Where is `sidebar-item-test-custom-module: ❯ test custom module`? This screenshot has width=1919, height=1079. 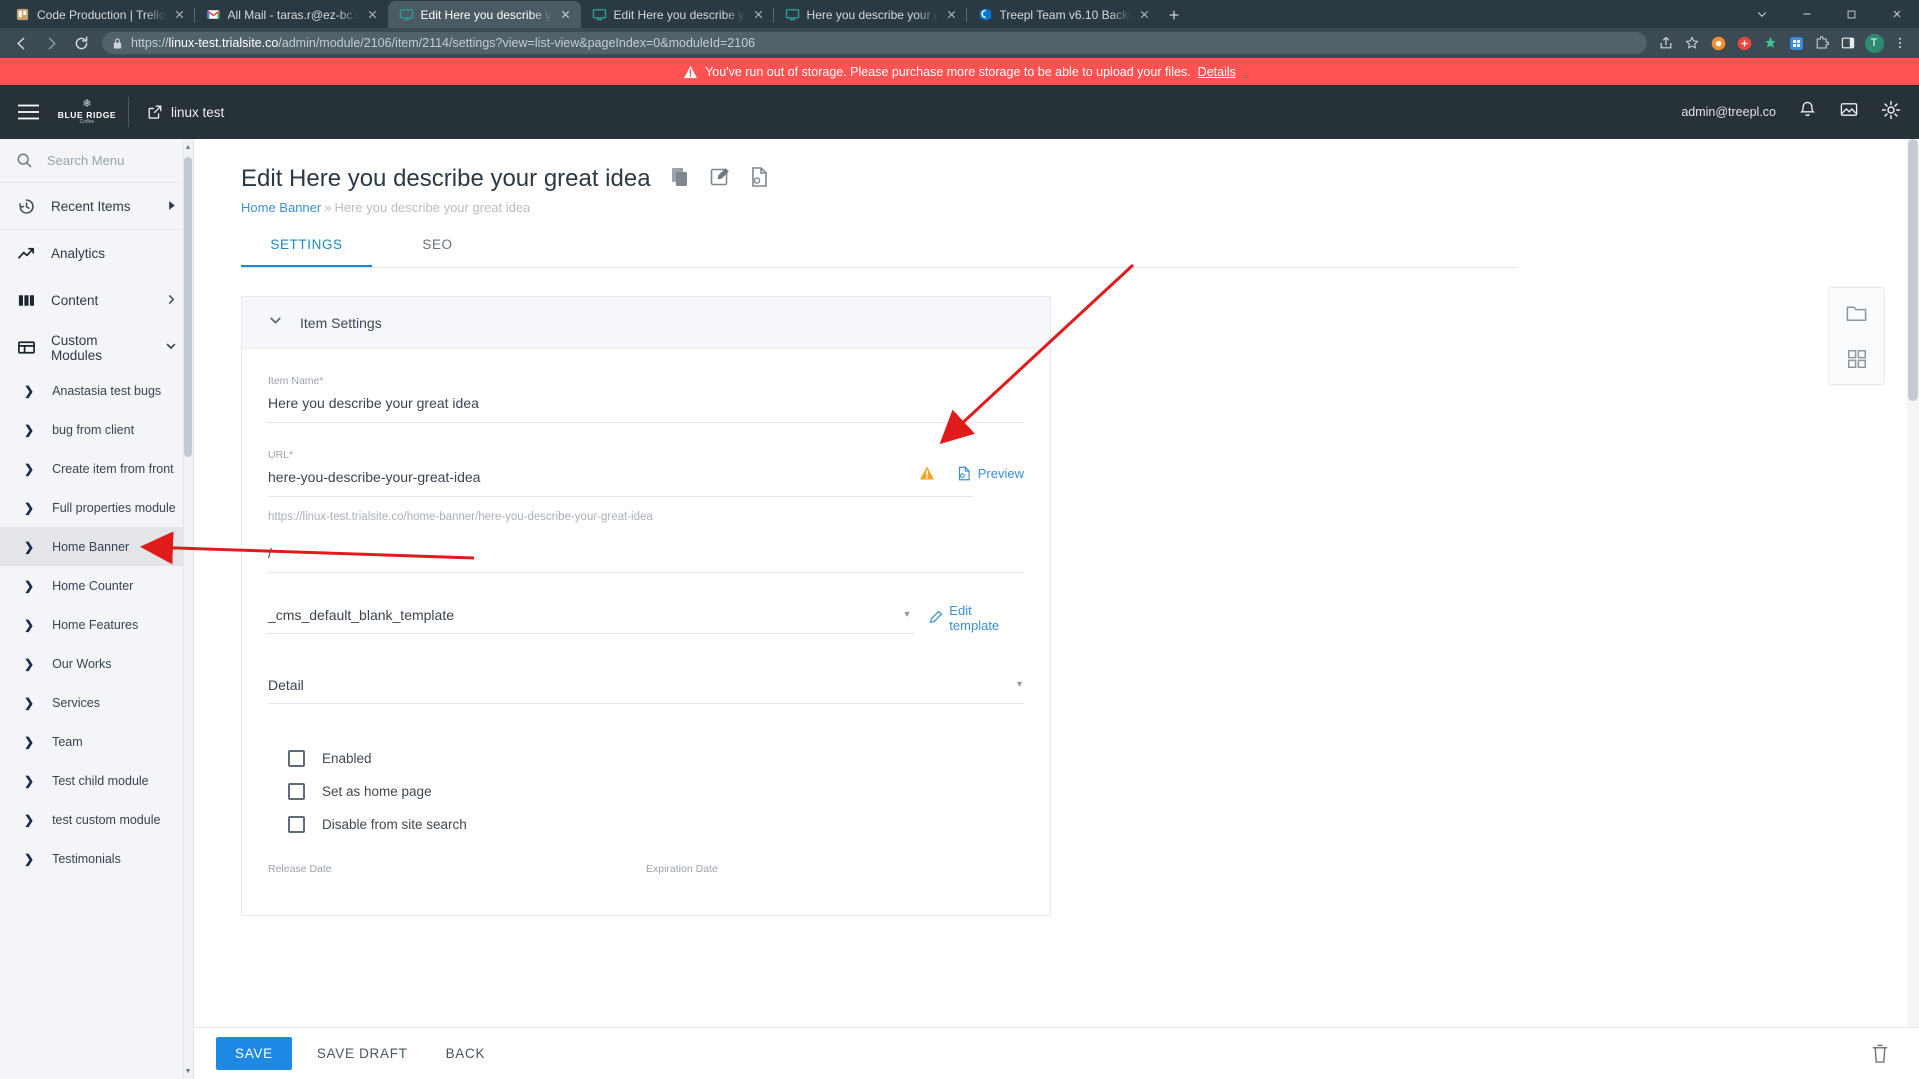 sidebar-item-test-custom-module: ❯ test custom module is located at coordinates (96, 819).